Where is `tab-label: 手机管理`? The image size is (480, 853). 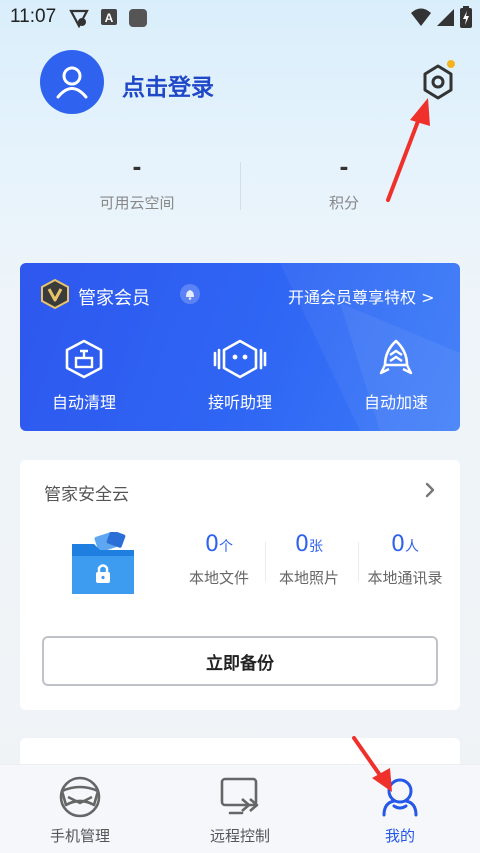
tab-label: 手机管理 is located at coordinates (79, 836).